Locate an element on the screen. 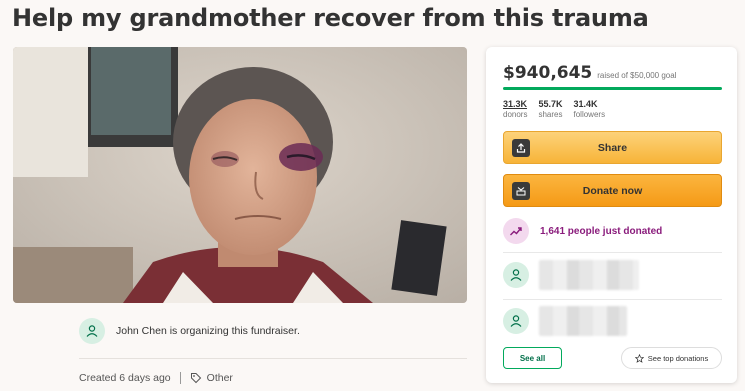  stat-followers: 31.4K followers is located at coordinates (590, 109).